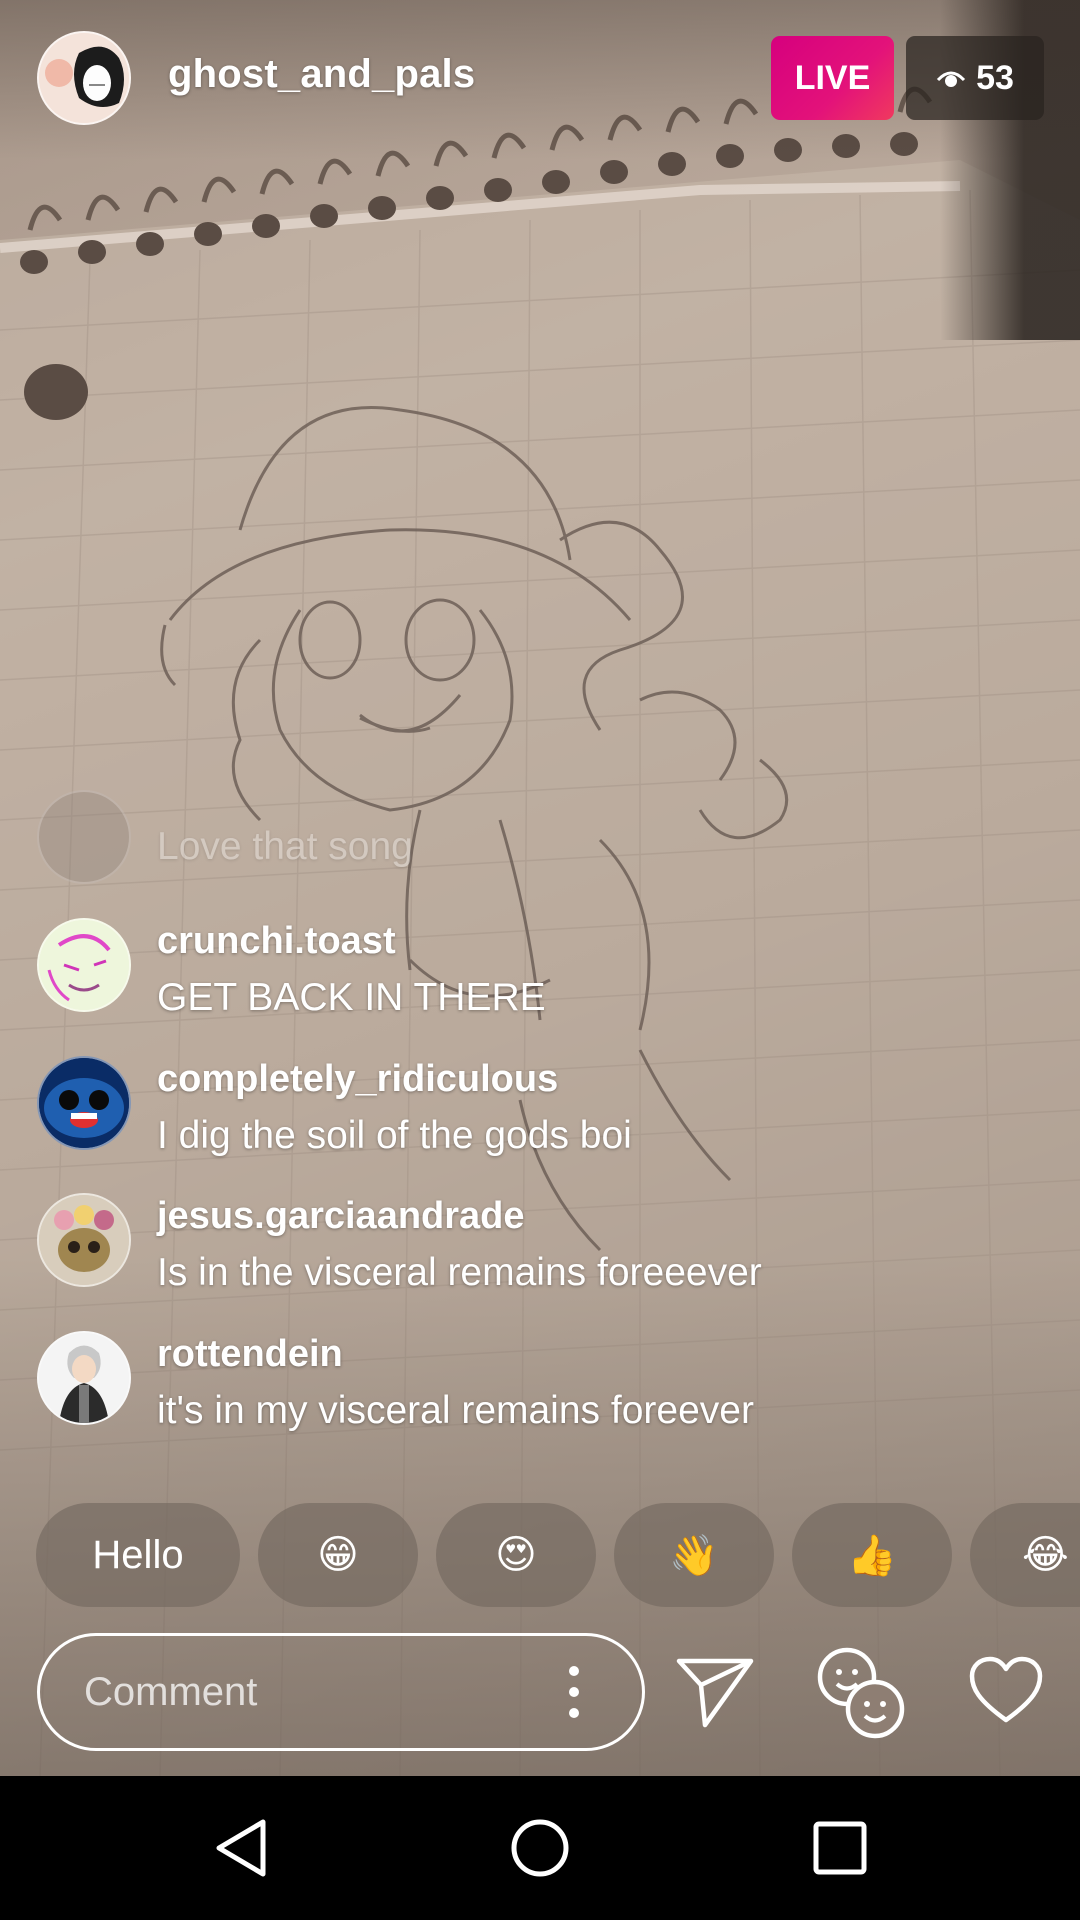 Image resolution: width=1080 pixels, height=1920 pixels. I want to click on comment-text: GET BACK IN THERE, so click(351, 997).